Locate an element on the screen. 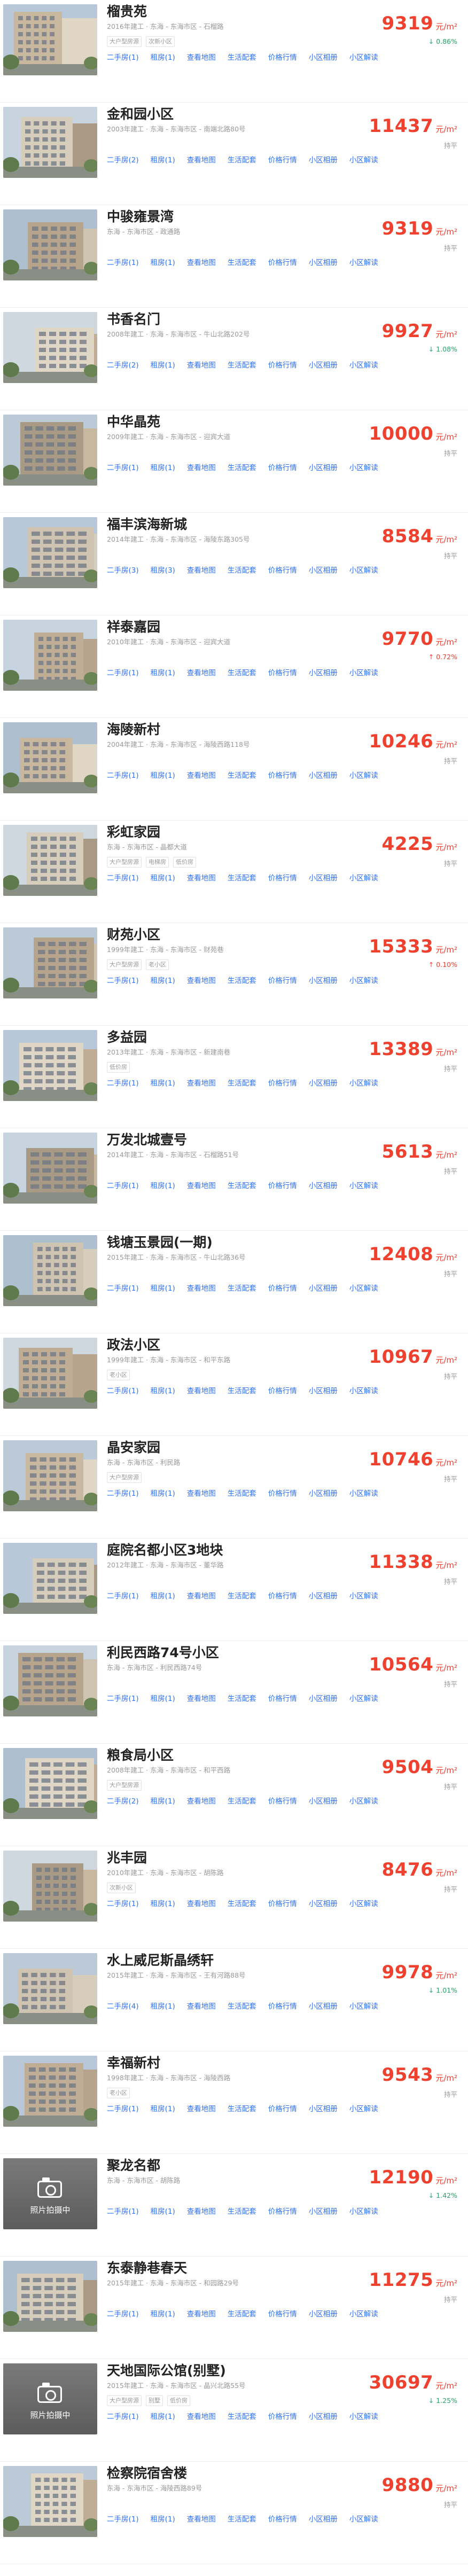 The height and width of the screenshot is (2576, 468). community-name: 书香名门 is located at coordinates (235, 319).